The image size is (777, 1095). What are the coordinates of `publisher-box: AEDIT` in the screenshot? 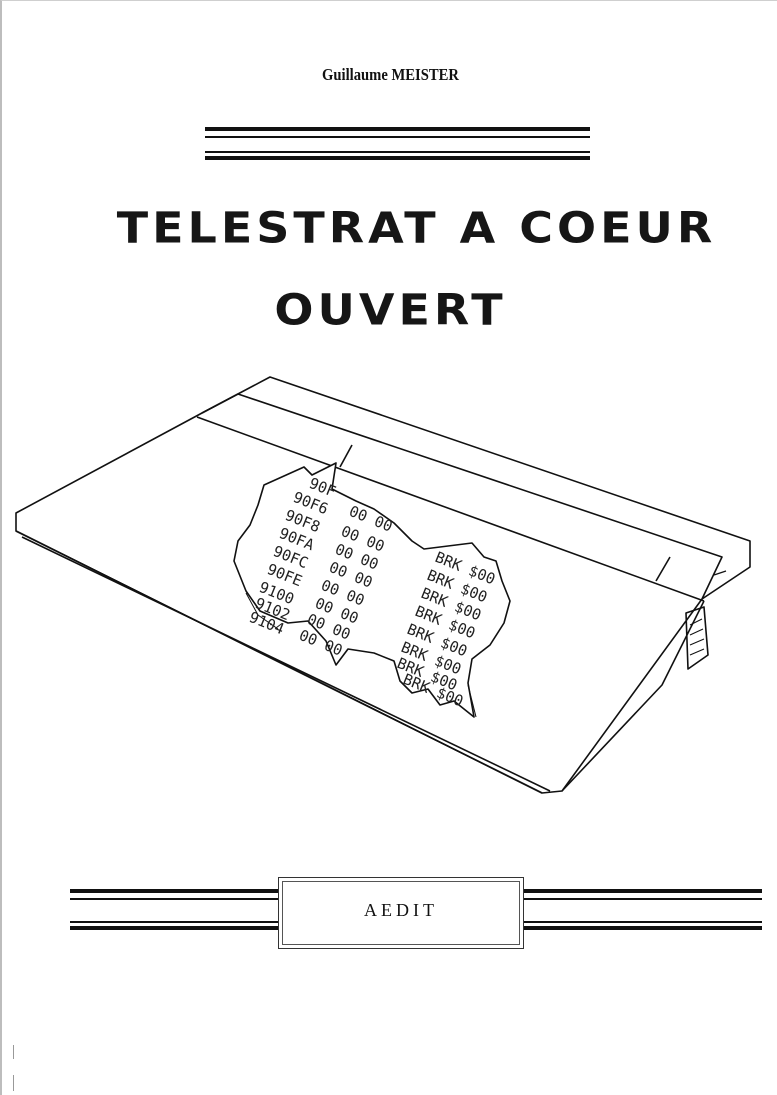 It's located at (401, 913).